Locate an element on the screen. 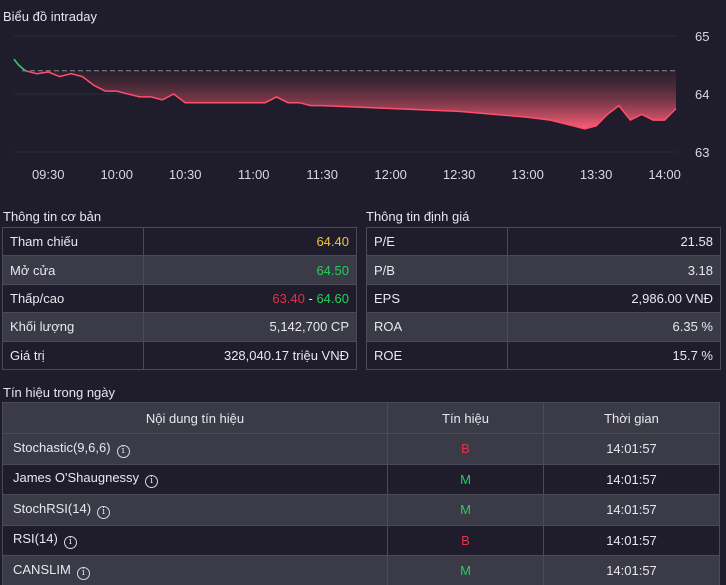 This screenshot has height=585, width=726. volume-label: Khối lượng is located at coordinates (73, 327).